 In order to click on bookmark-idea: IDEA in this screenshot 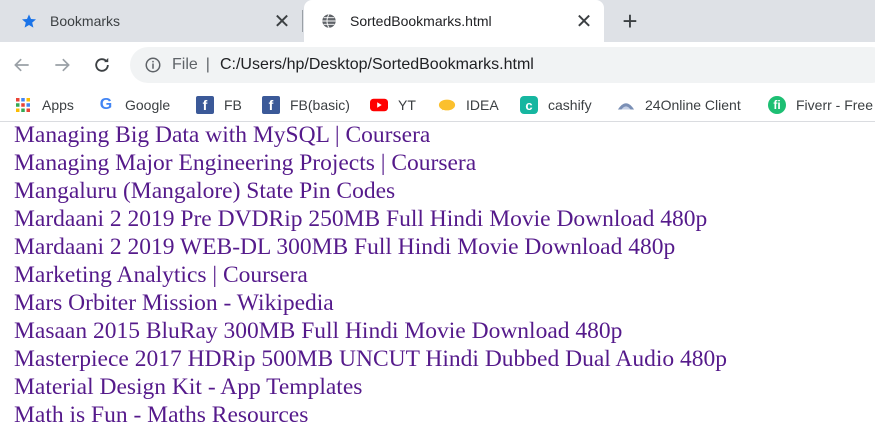, I will do `click(468, 105)`.